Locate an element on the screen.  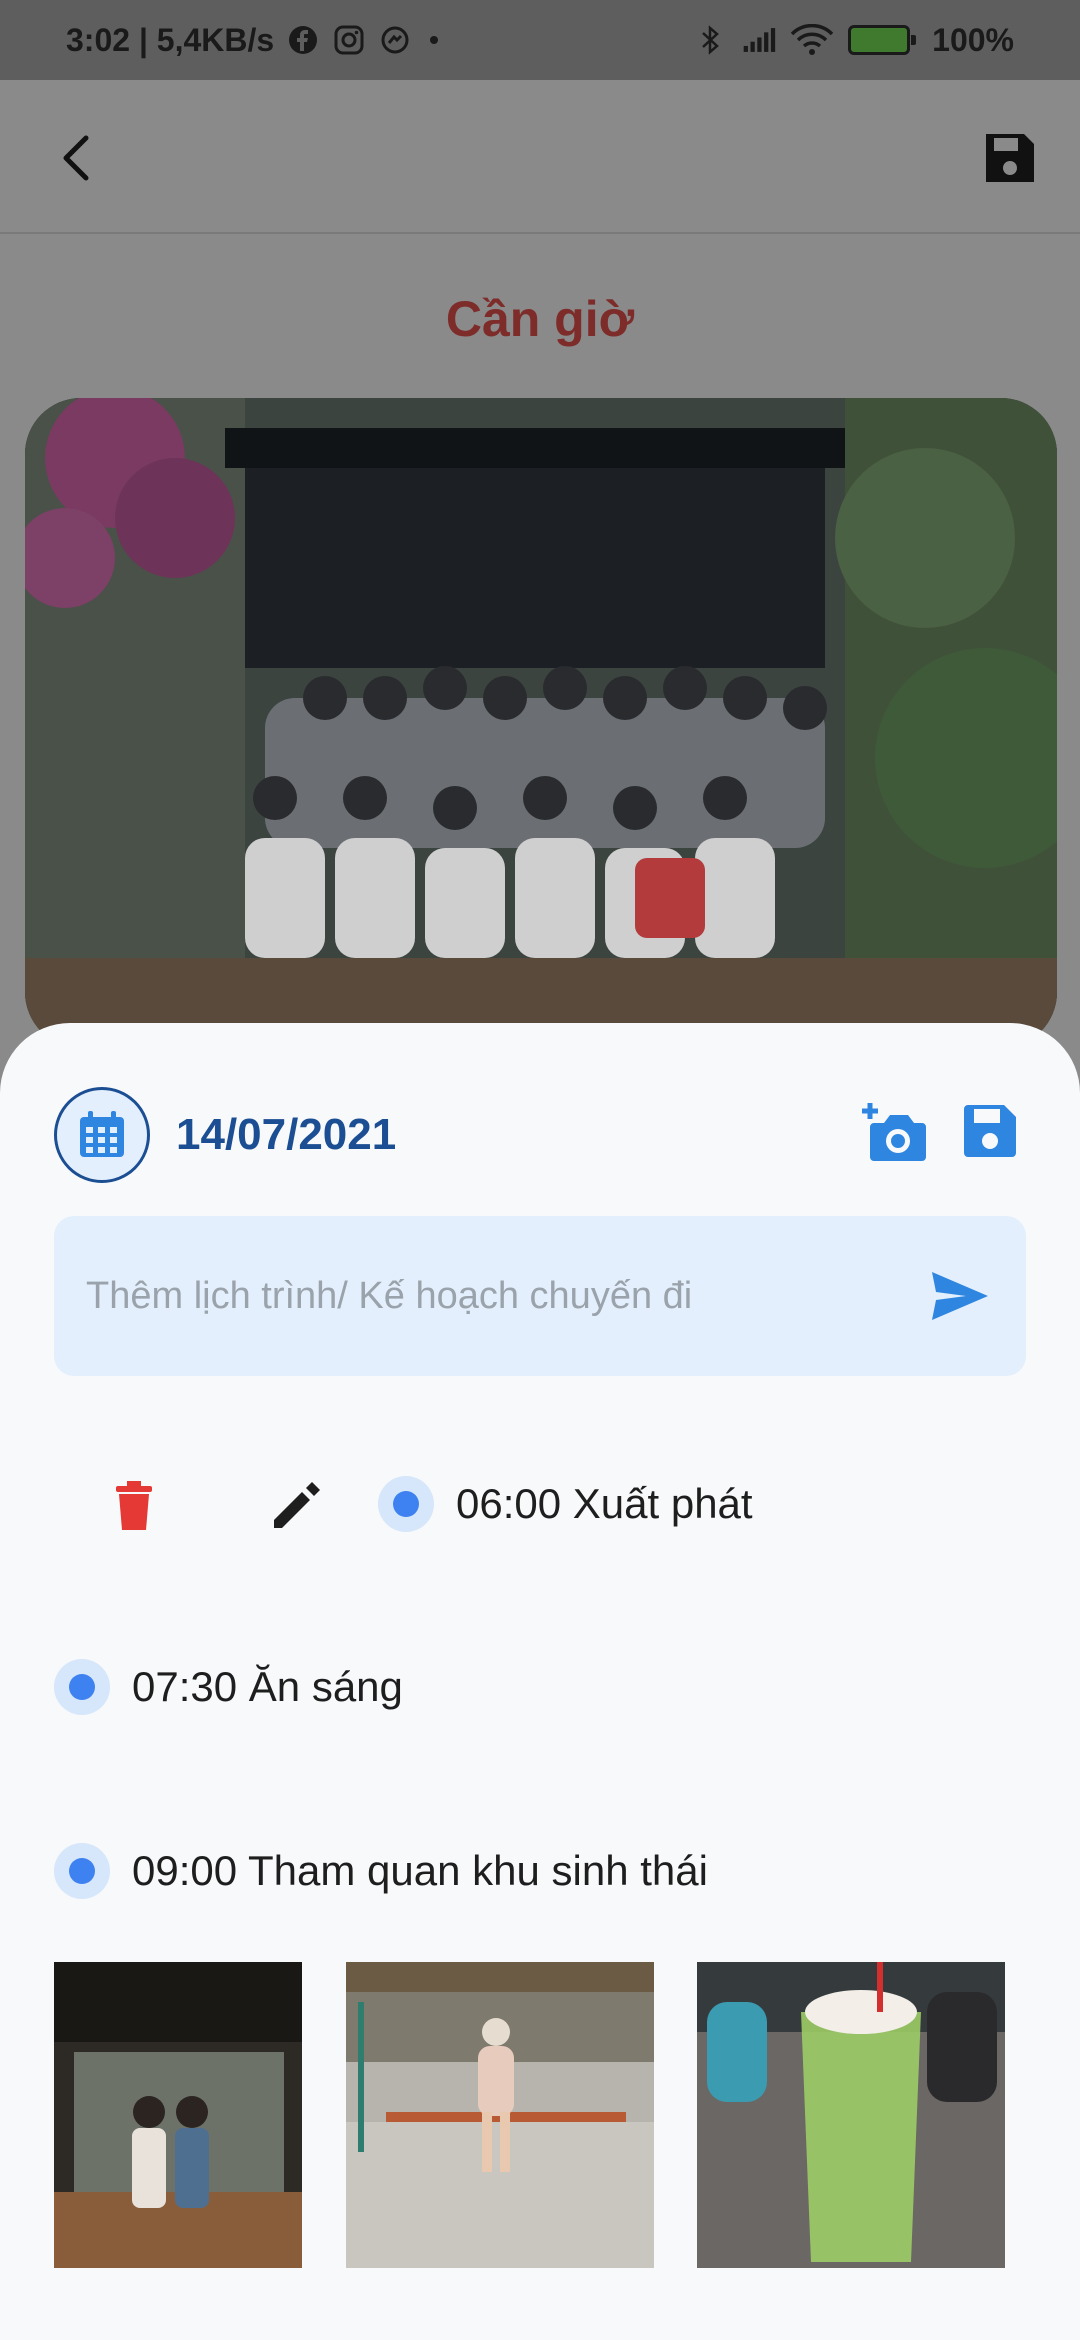
edit-button is located at coordinates (296, 1506).